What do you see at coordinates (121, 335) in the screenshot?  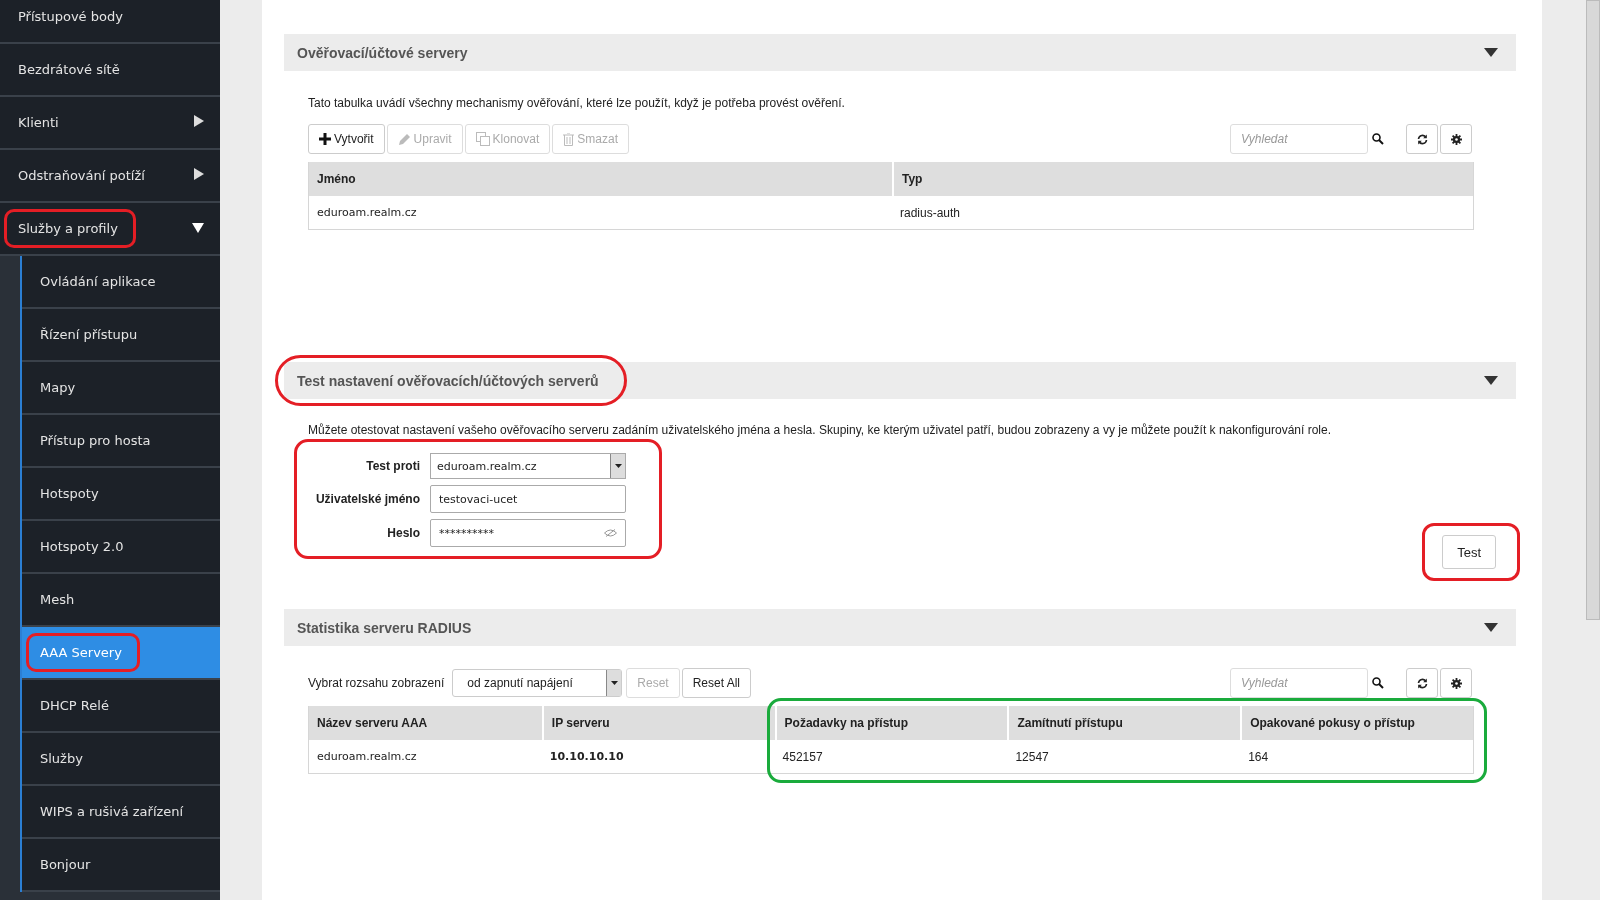 I see `sidebar-item: Řízení přístupu` at bounding box center [121, 335].